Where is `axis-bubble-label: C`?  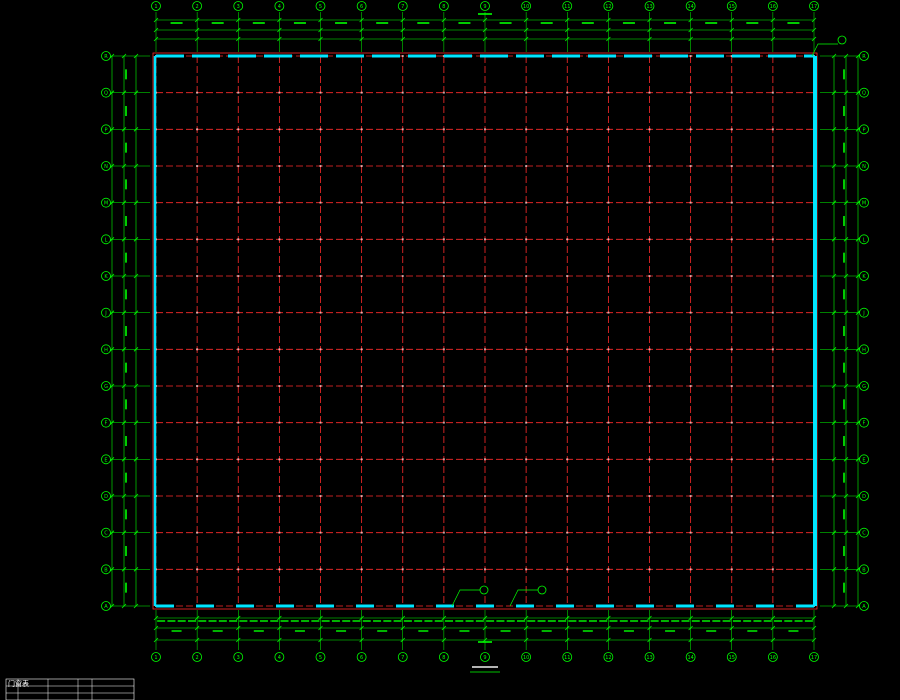
axis-bubble-label: C is located at coordinates (864, 534).